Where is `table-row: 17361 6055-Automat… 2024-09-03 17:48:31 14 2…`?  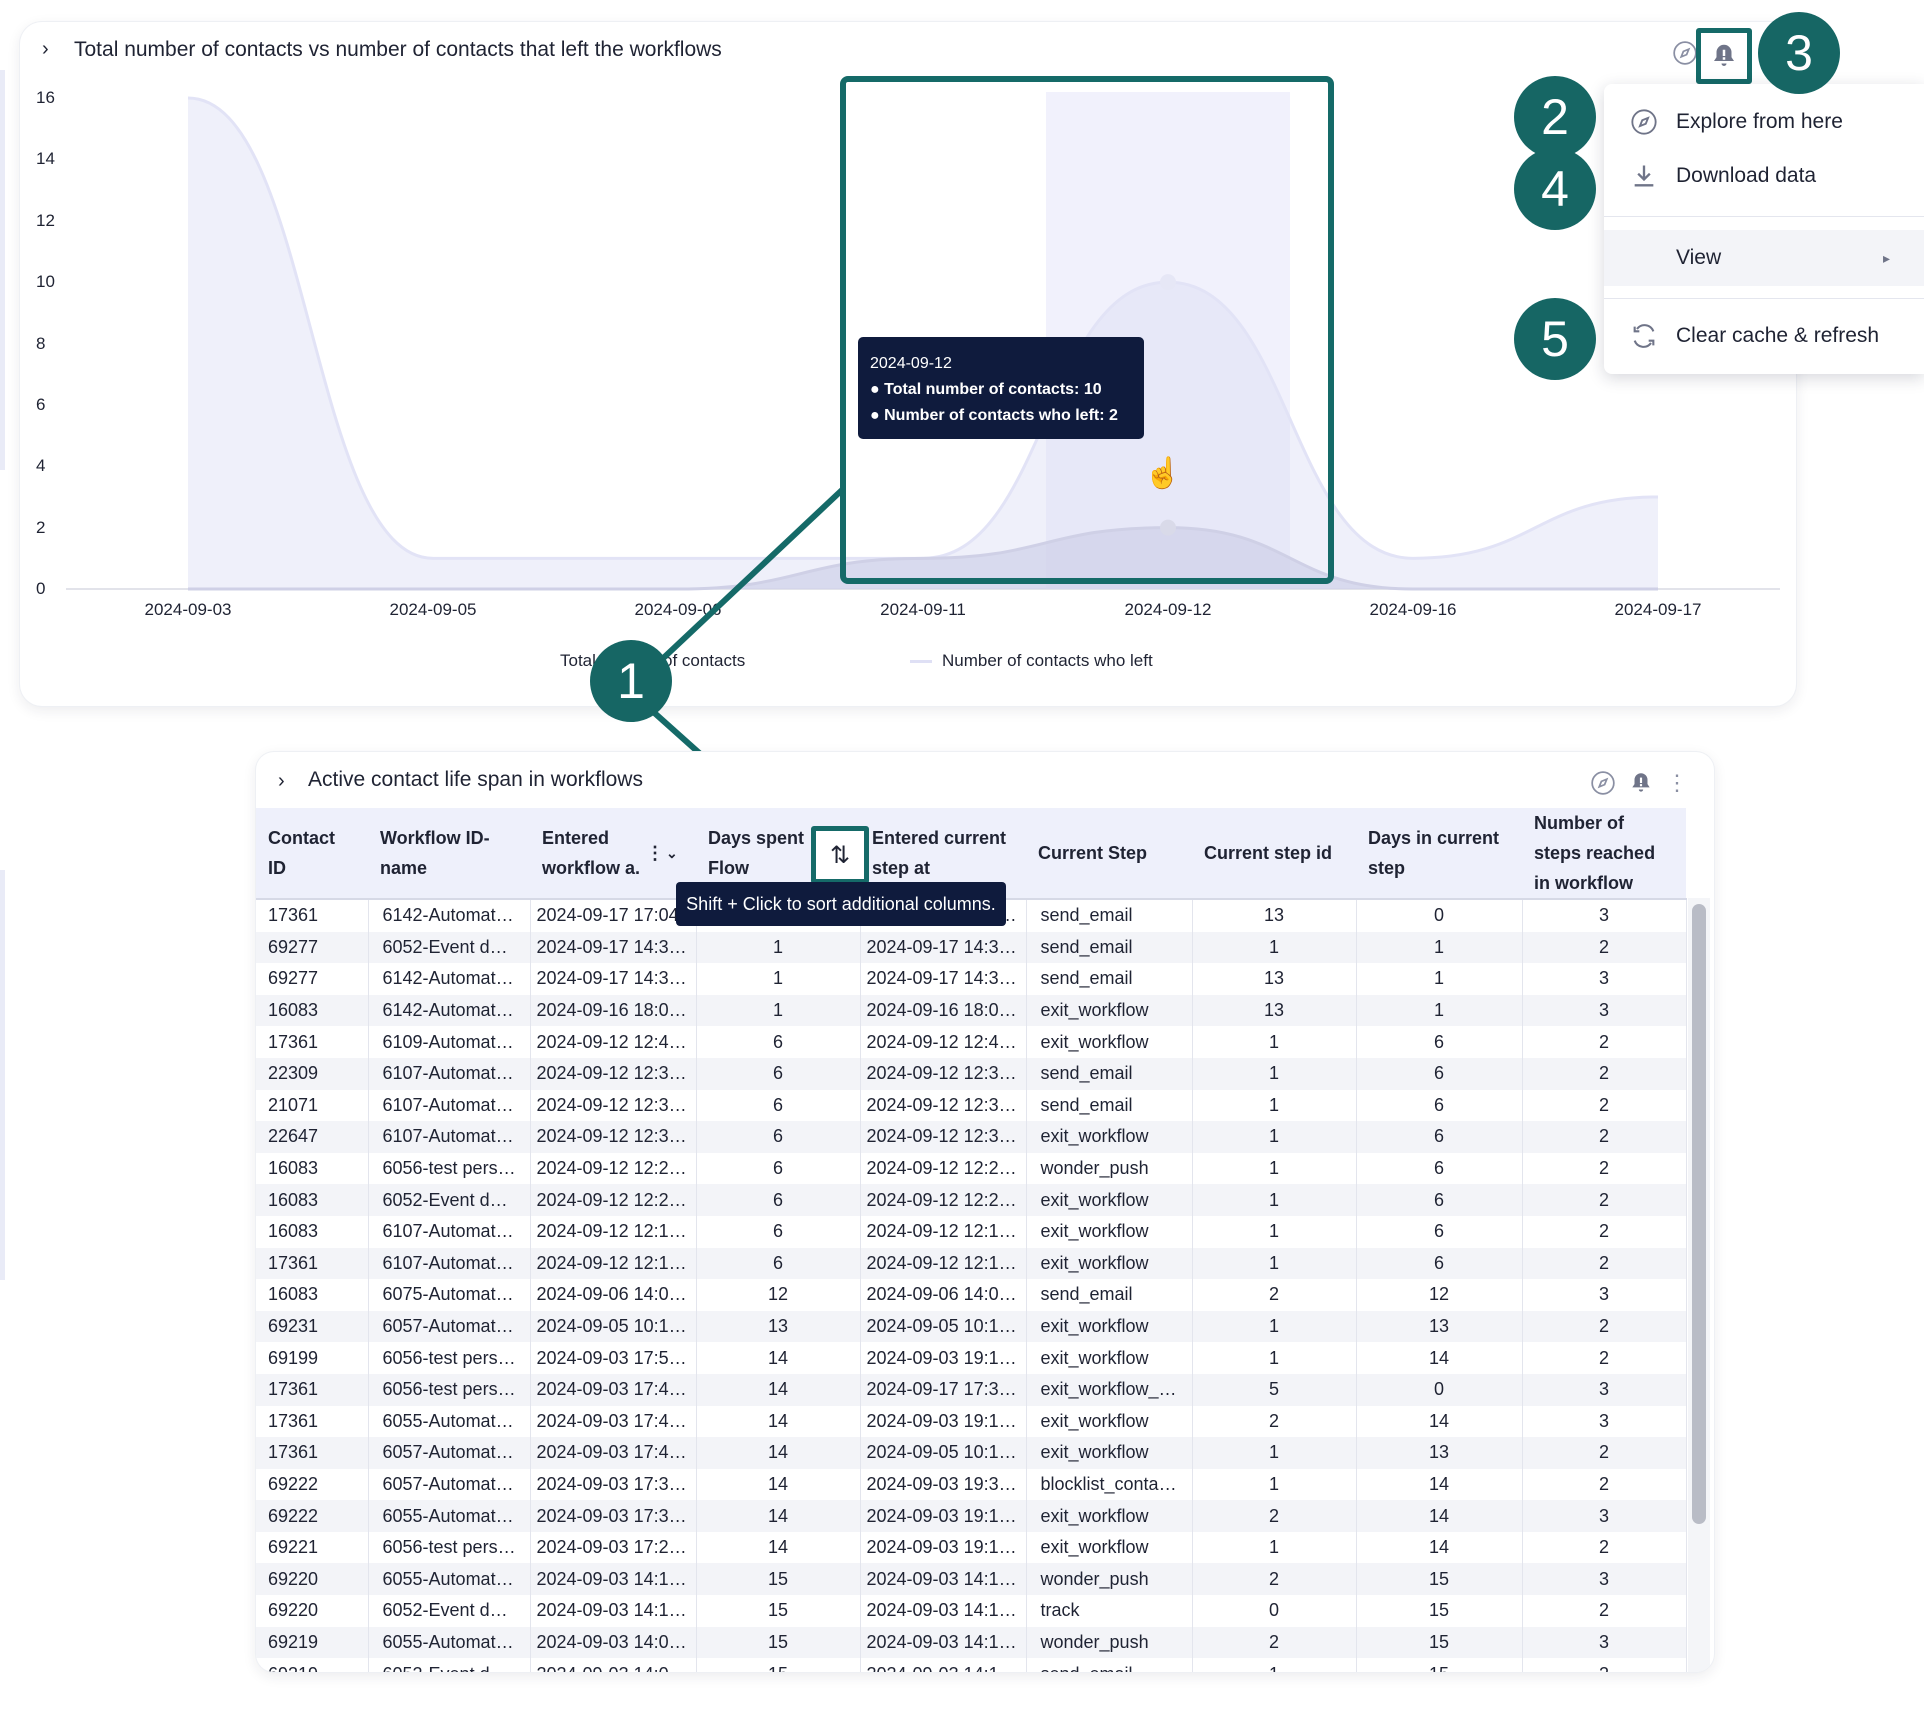 table-row: 17361 6055-Automat… 2024-09-03 17:48:31 14 2… is located at coordinates (971, 1421).